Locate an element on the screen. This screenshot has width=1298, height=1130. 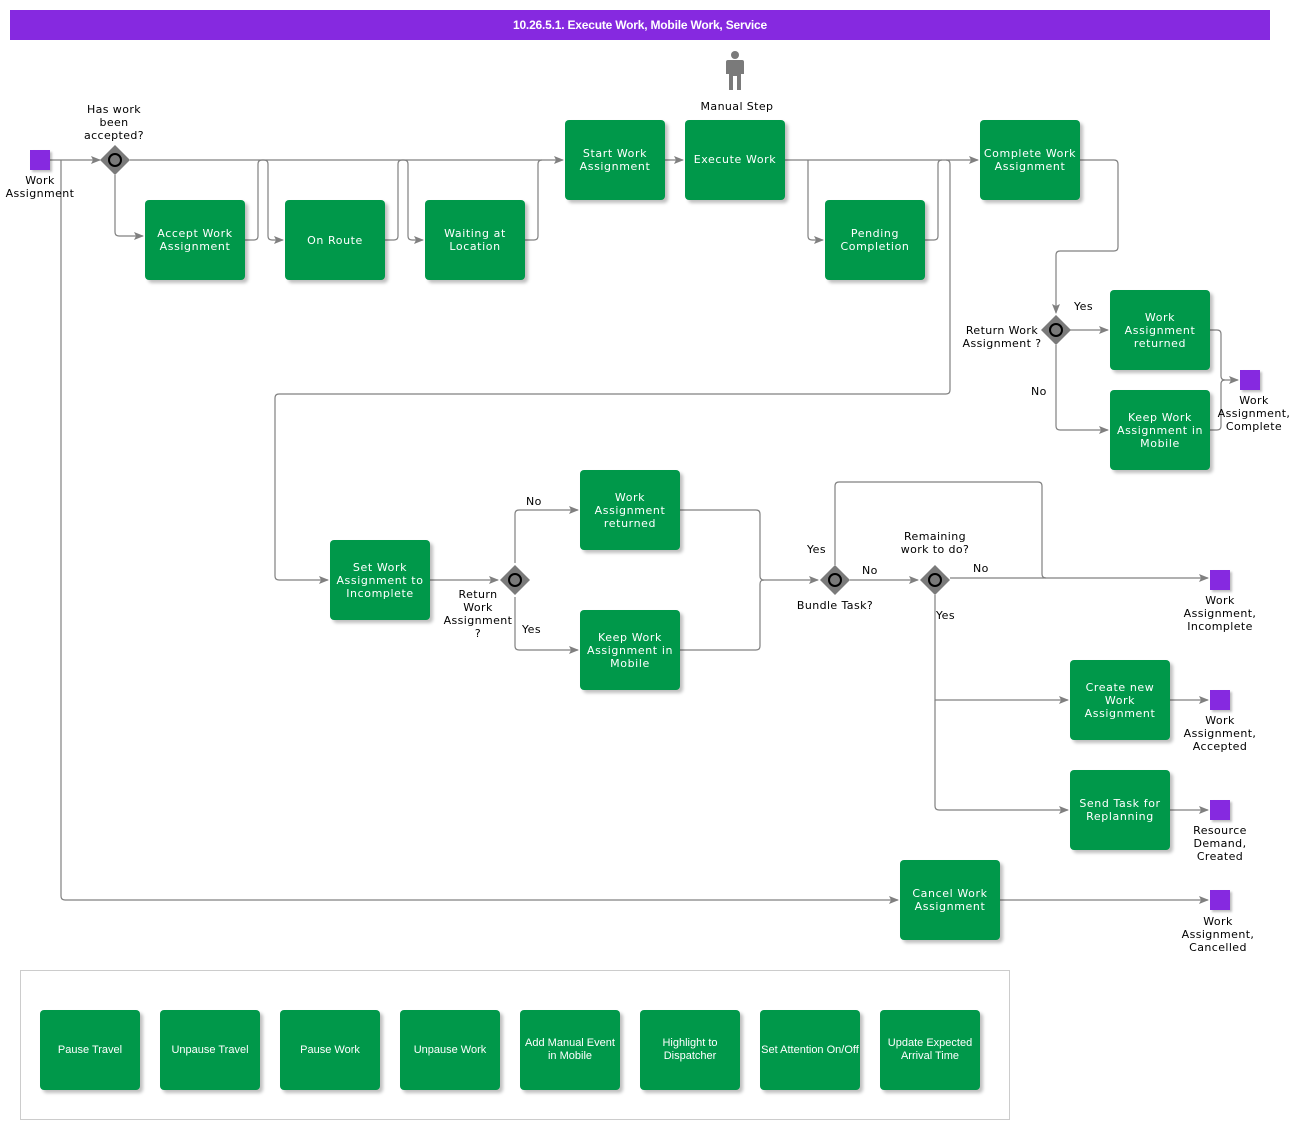
flow-pending-out is located at coordinates (934, 200).